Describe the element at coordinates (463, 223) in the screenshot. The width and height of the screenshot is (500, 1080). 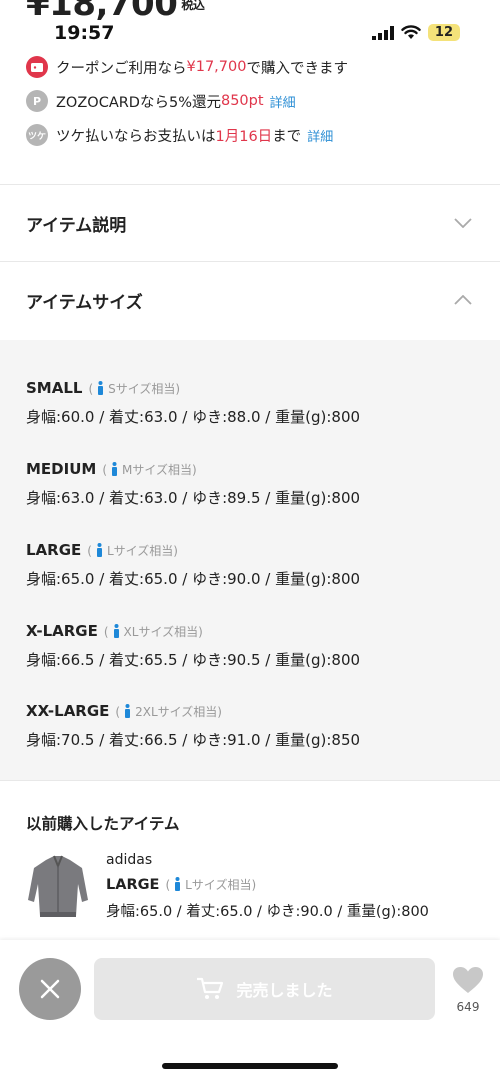
I see `chevron-down-icon` at that location.